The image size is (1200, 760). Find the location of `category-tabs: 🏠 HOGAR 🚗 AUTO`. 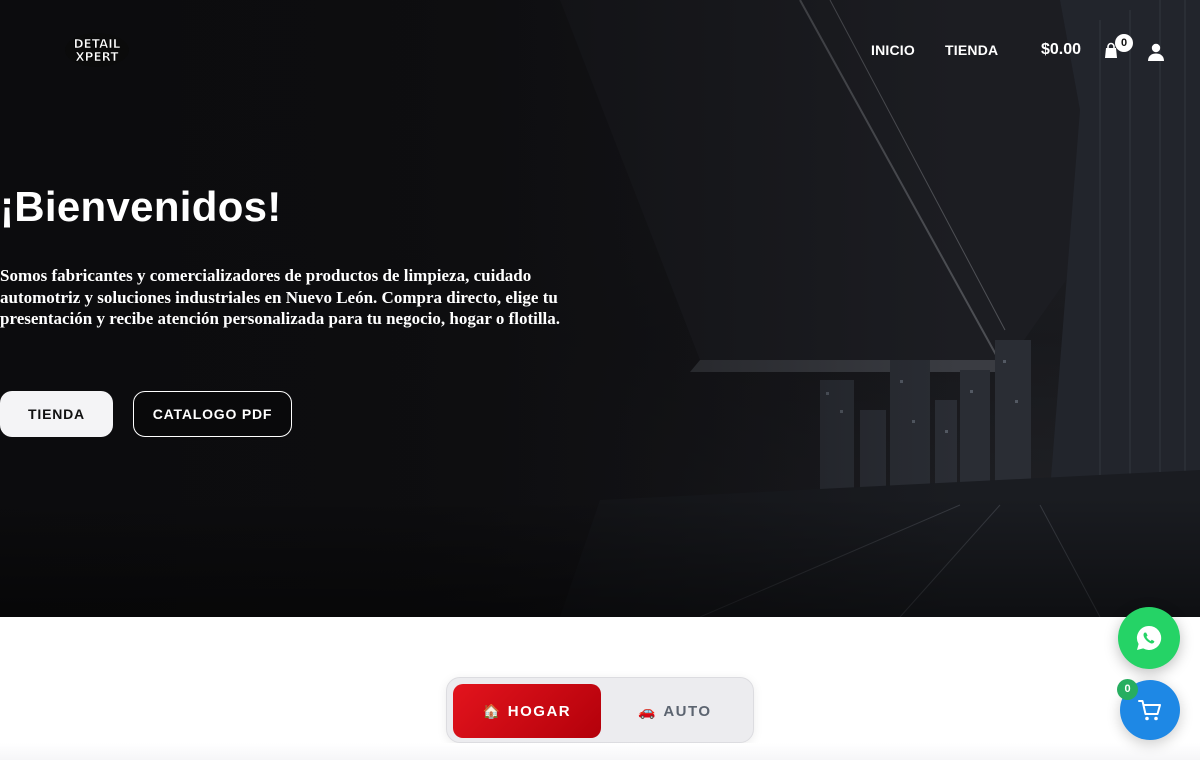

category-tabs: 🏠 HOGAR 🚗 AUTO is located at coordinates (600, 710).